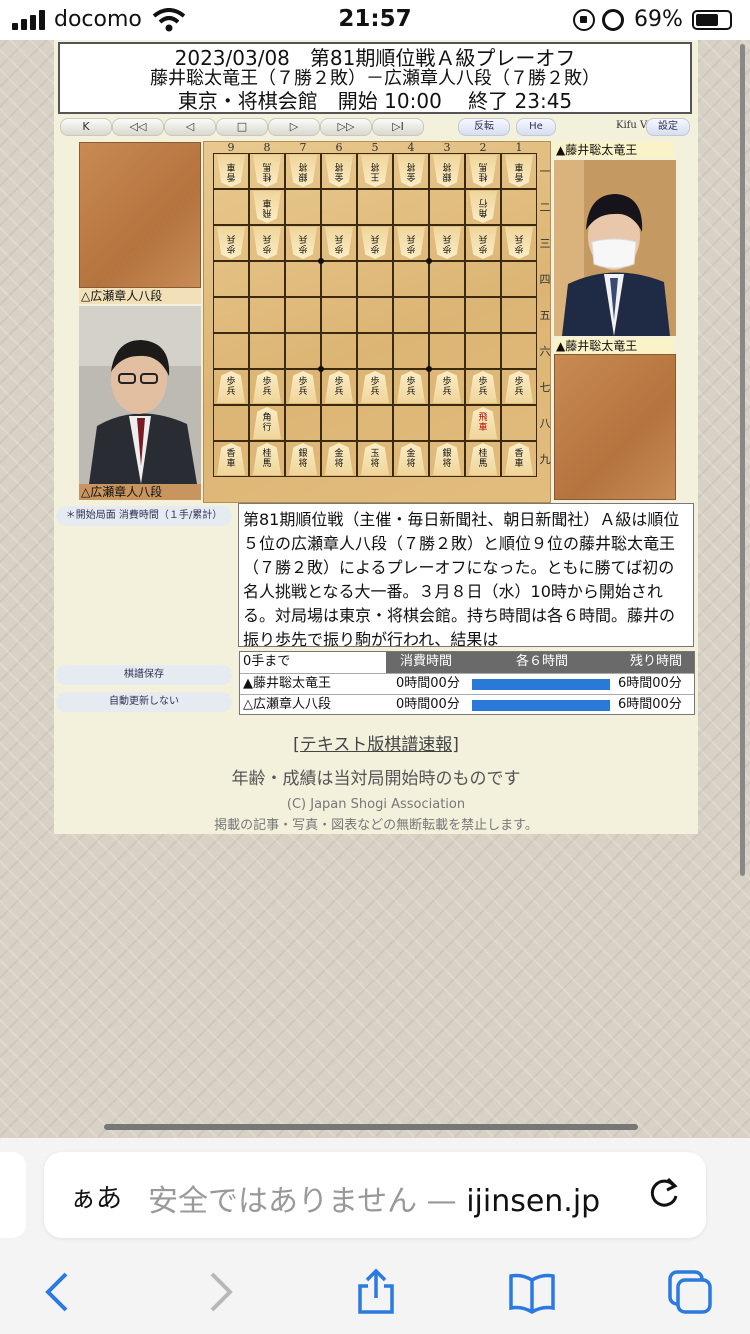 The height and width of the screenshot is (1334, 750). I want to click on gote-piece: 角行, so click(483, 207).